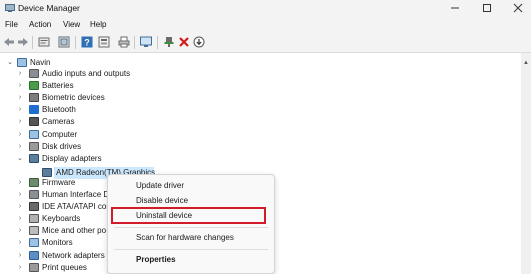 The height and width of the screenshot is (274, 531). I want to click on tree-category-label: Biometric devices, so click(73, 98).